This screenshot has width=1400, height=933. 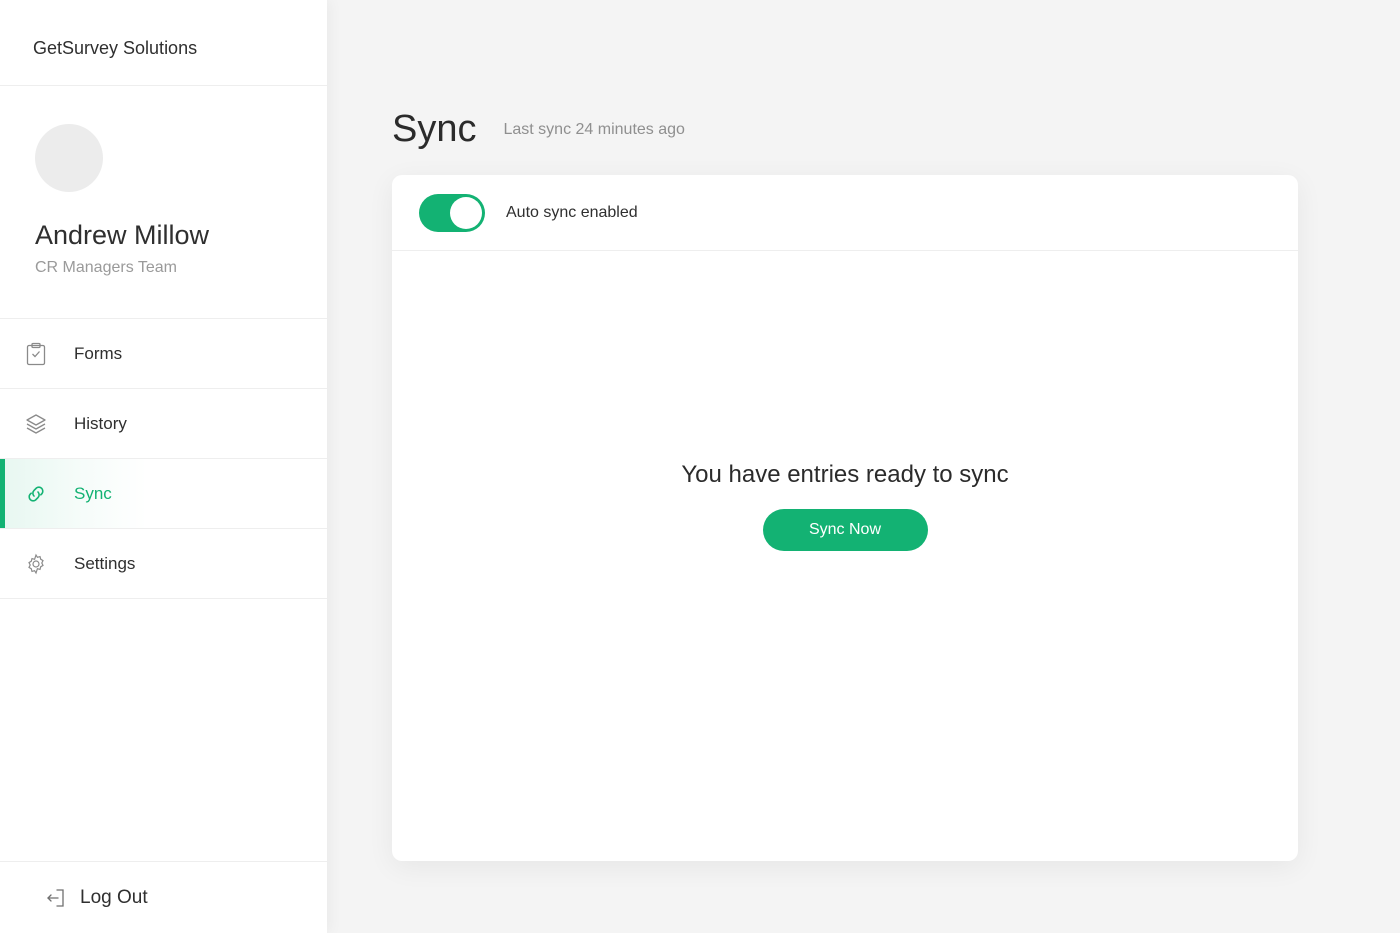 What do you see at coordinates (466, 212) in the screenshot?
I see `toggle-knob` at bounding box center [466, 212].